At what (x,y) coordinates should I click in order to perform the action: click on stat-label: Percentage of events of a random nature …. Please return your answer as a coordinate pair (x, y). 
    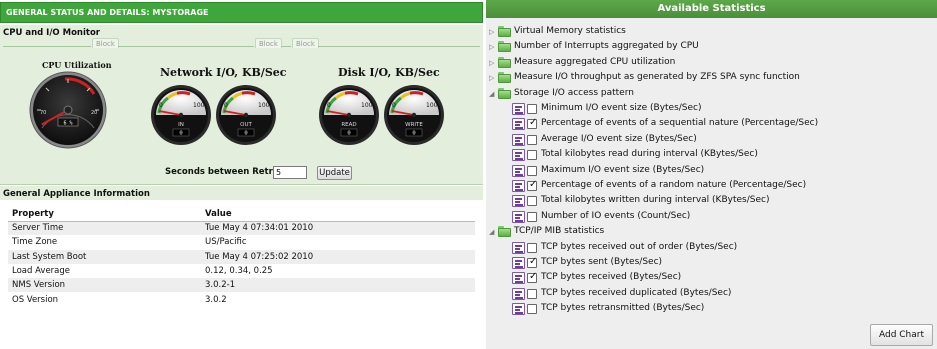
    Looking at the image, I should click on (674, 185).